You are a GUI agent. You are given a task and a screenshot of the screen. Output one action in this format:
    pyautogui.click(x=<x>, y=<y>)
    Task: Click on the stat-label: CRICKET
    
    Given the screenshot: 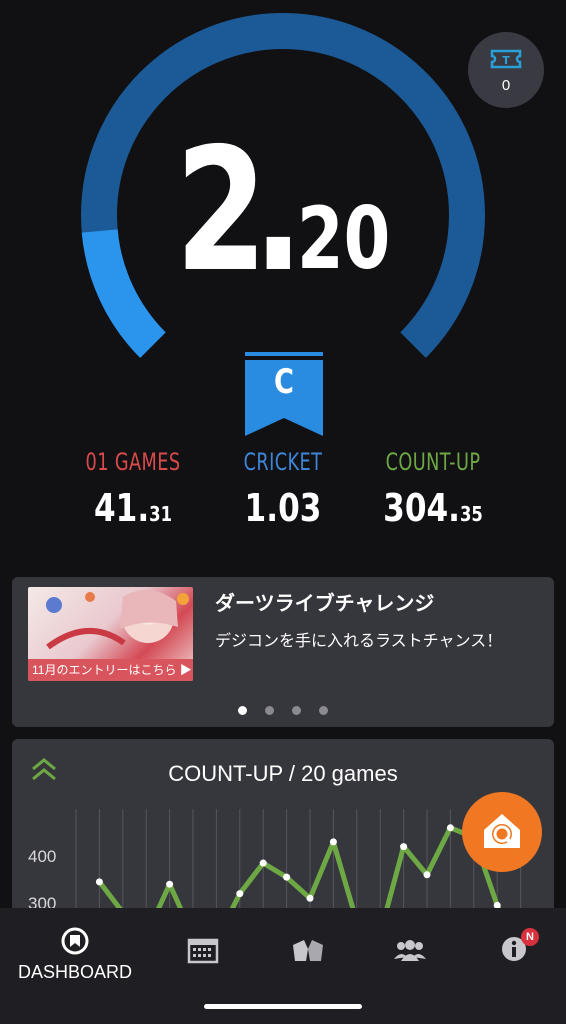 What is the action you would take?
    pyautogui.click(x=283, y=462)
    